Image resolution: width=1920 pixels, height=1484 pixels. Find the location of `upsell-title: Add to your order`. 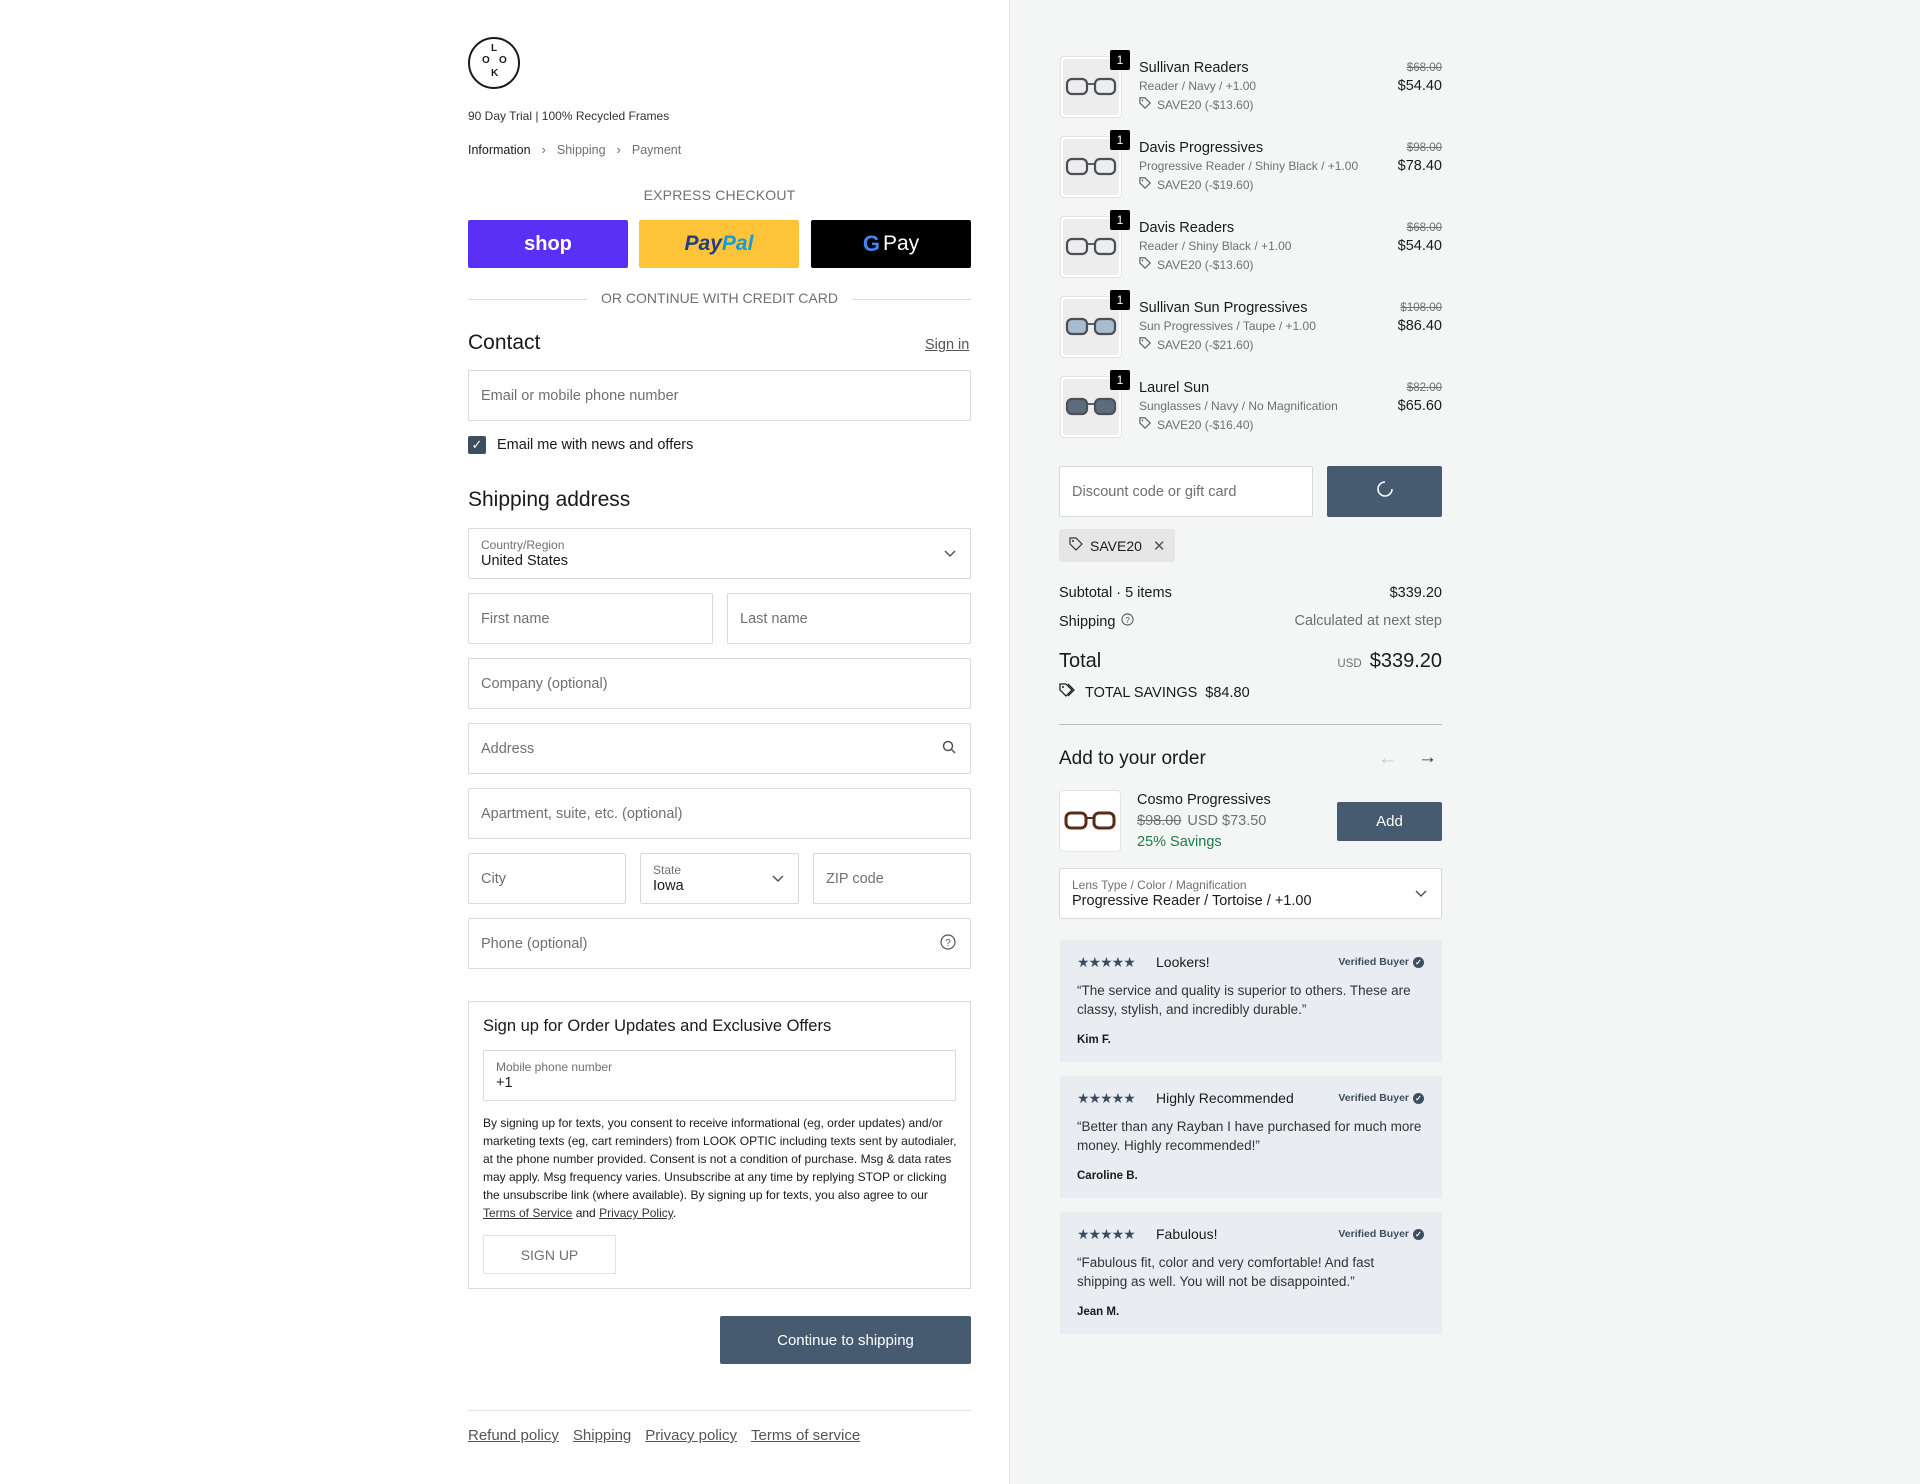

upsell-title: Add to your order is located at coordinates (1132, 758).